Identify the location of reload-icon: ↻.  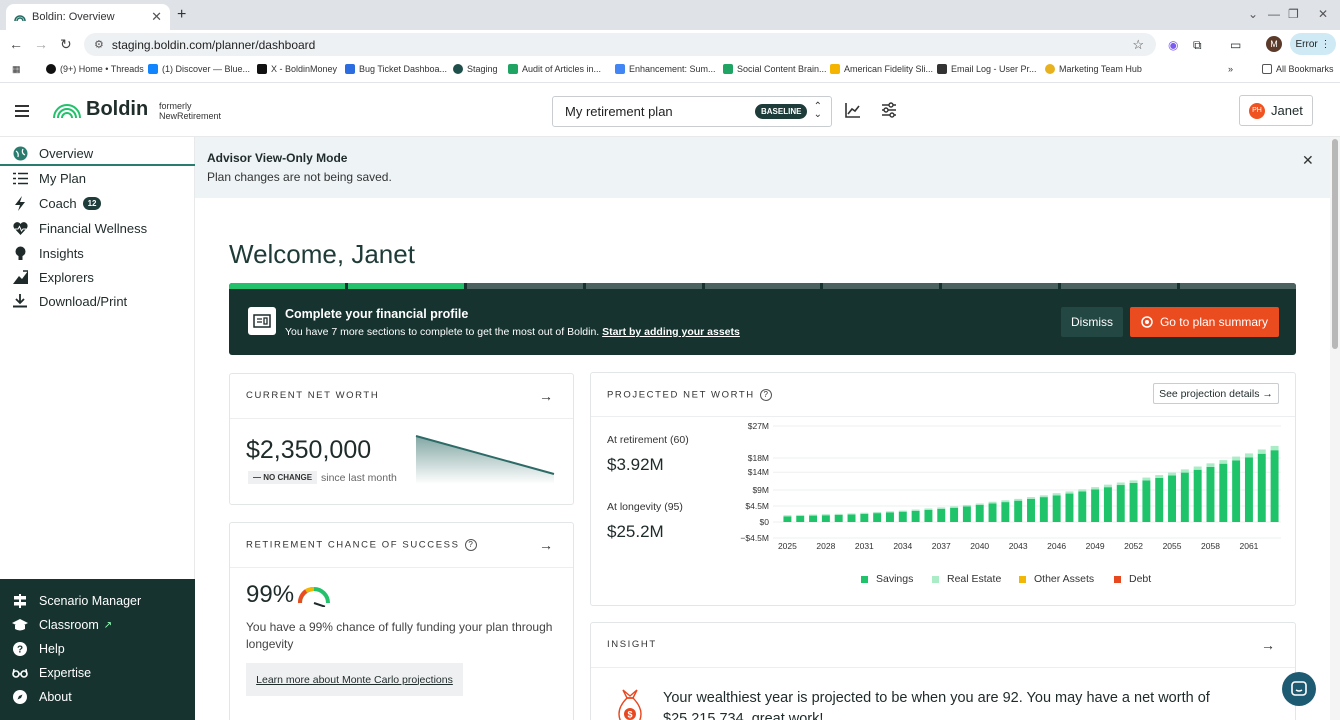
(66, 44).